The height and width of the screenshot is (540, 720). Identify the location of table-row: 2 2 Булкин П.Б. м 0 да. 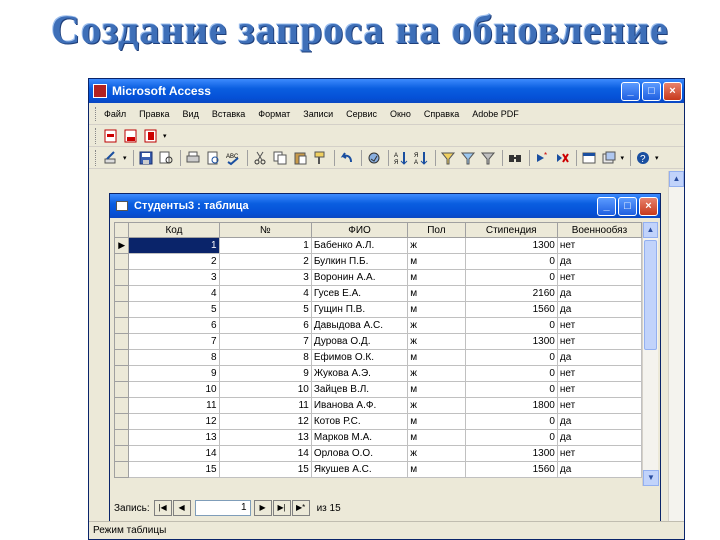
(378, 261).